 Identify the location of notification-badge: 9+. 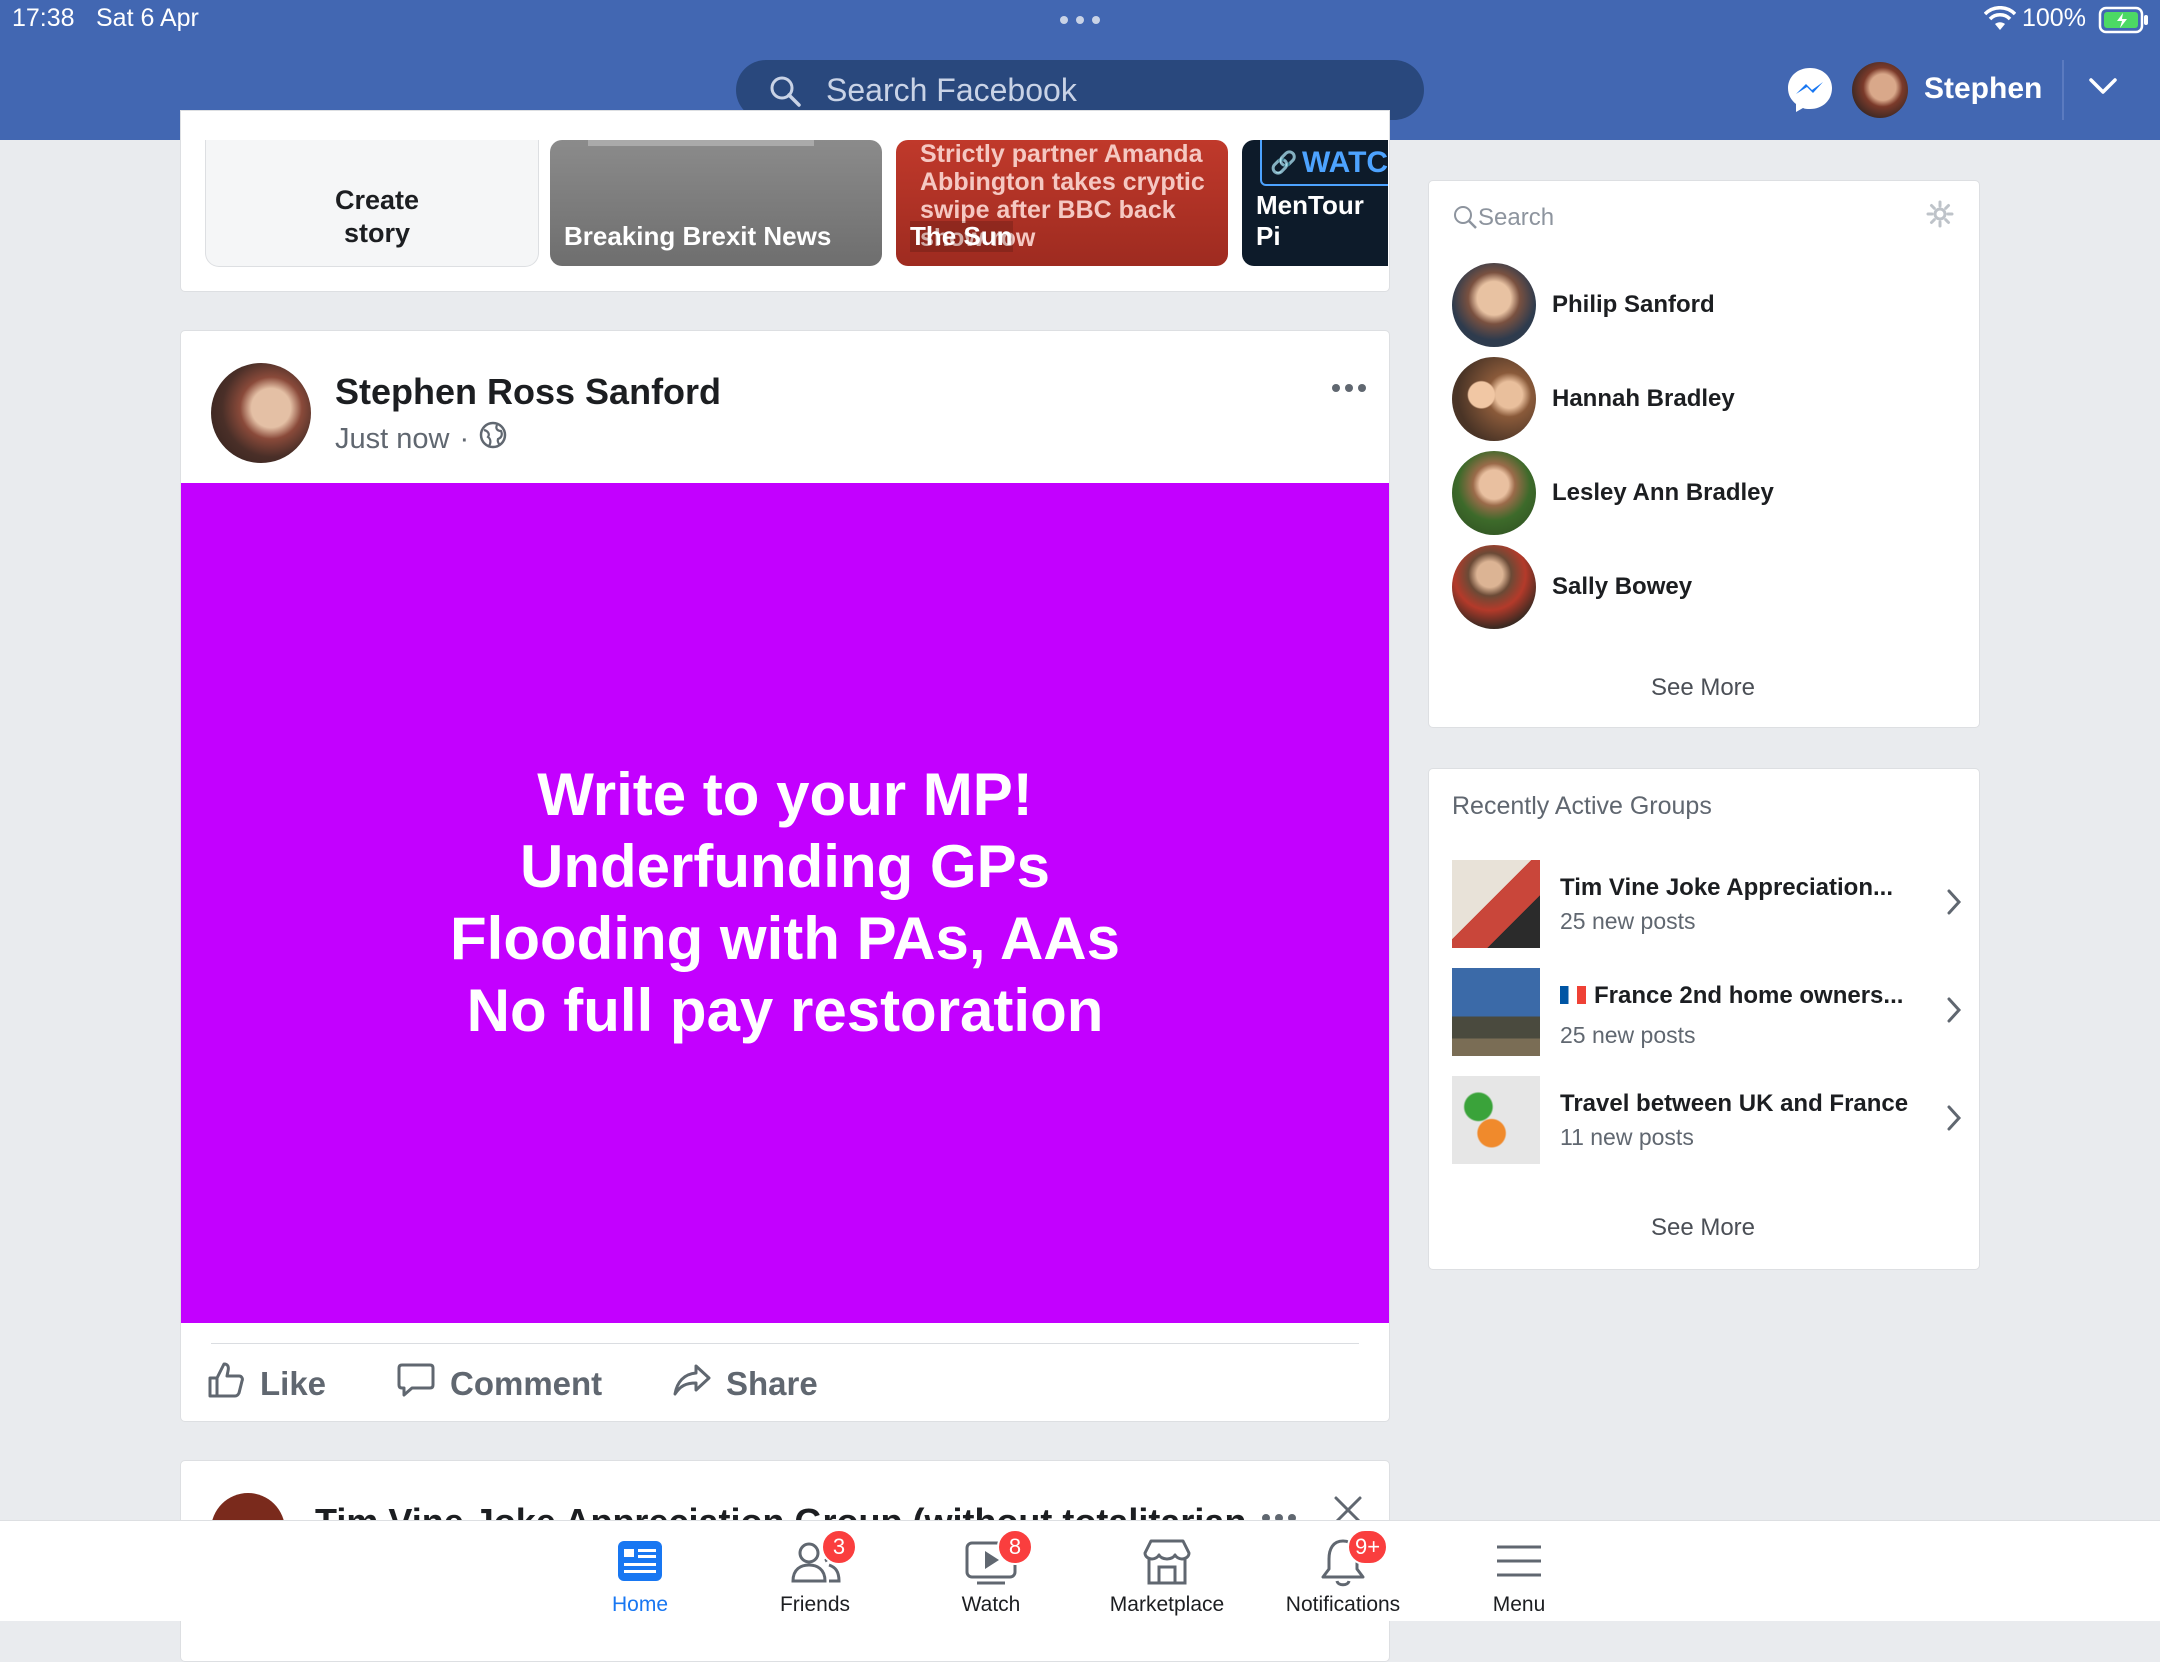
(1368, 1547).